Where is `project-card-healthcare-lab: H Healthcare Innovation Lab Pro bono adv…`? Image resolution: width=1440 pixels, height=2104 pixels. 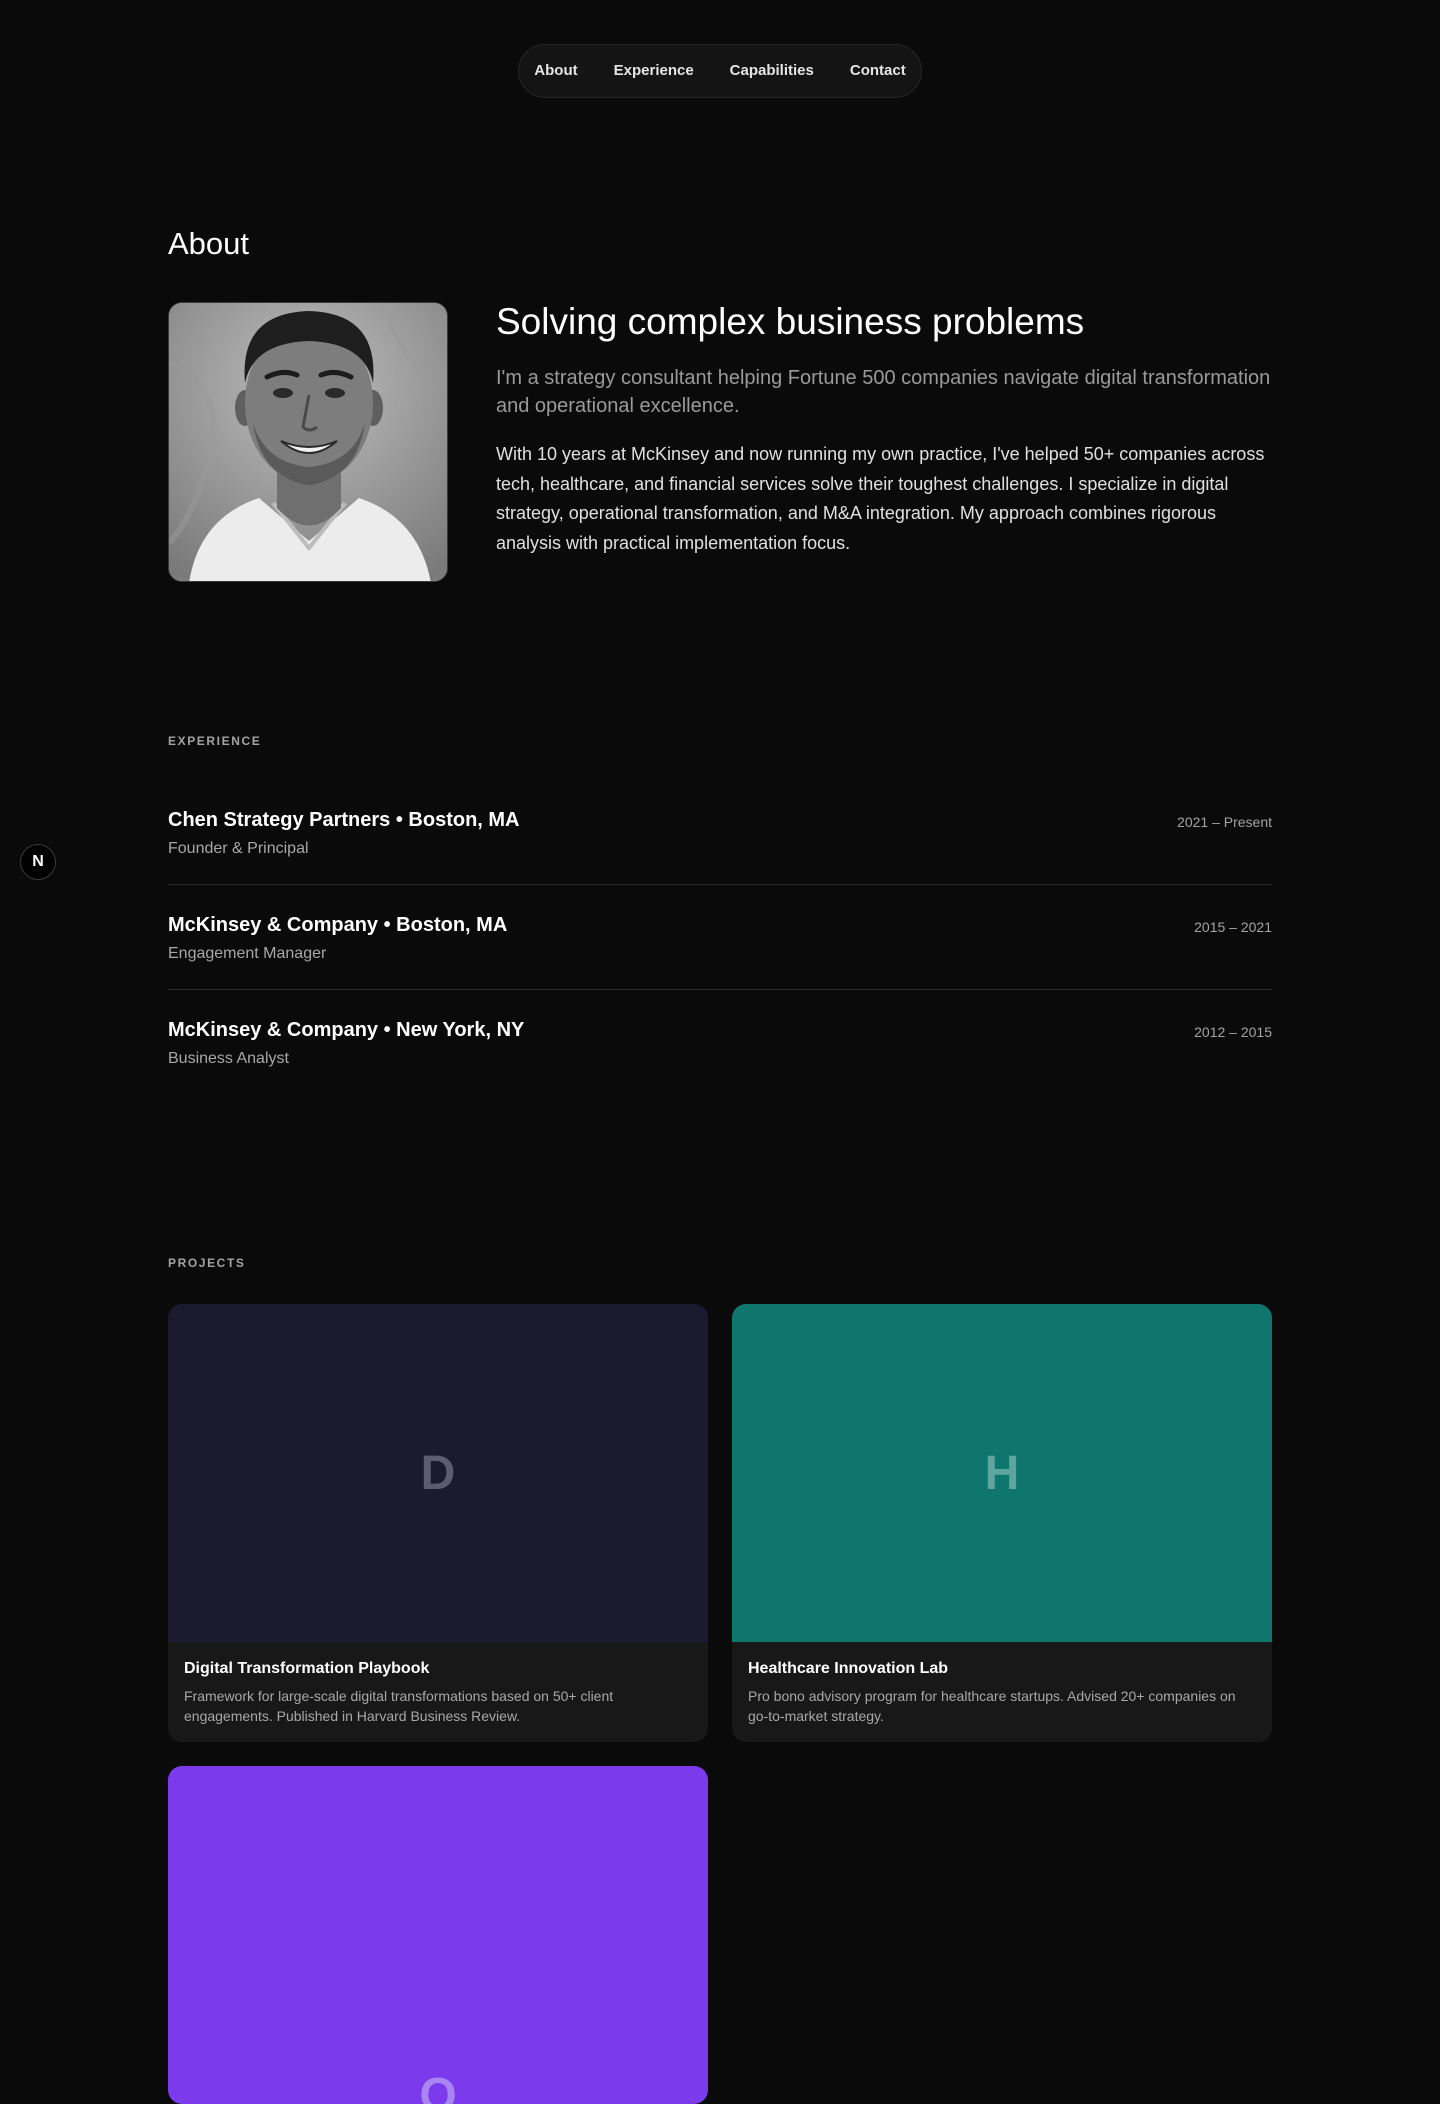 project-card-healthcare-lab: H Healthcare Innovation Lab Pro bono adv… is located at coordinates (1002, 1523).